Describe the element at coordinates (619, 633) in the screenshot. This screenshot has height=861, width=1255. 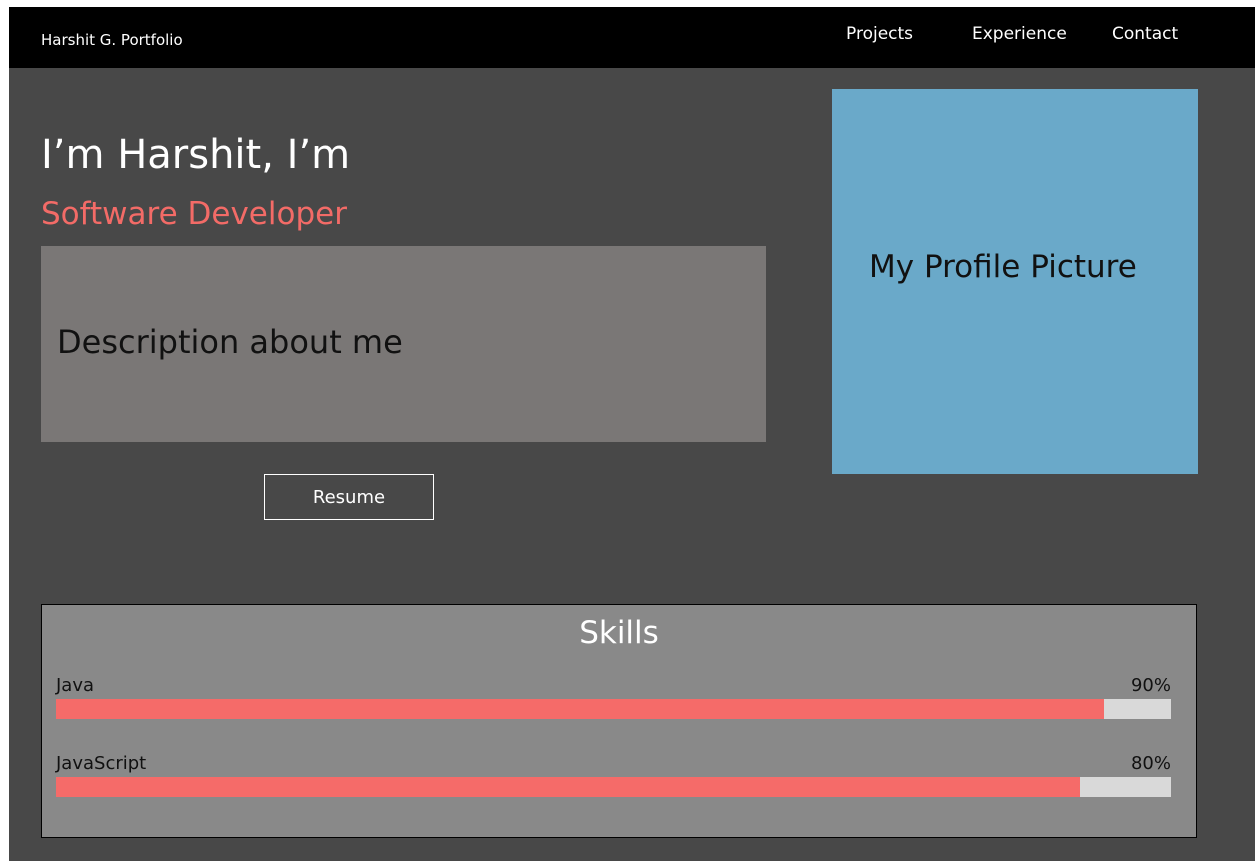
I see `skills-title: Skills` at that location.